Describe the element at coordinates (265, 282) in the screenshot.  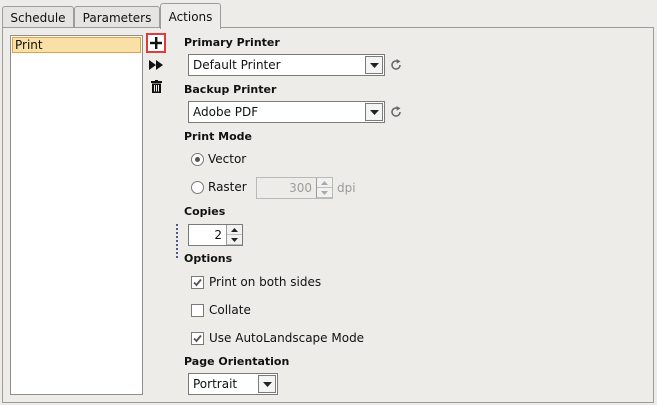
I see `print-both-sides-label: Print on both sides` at that location.